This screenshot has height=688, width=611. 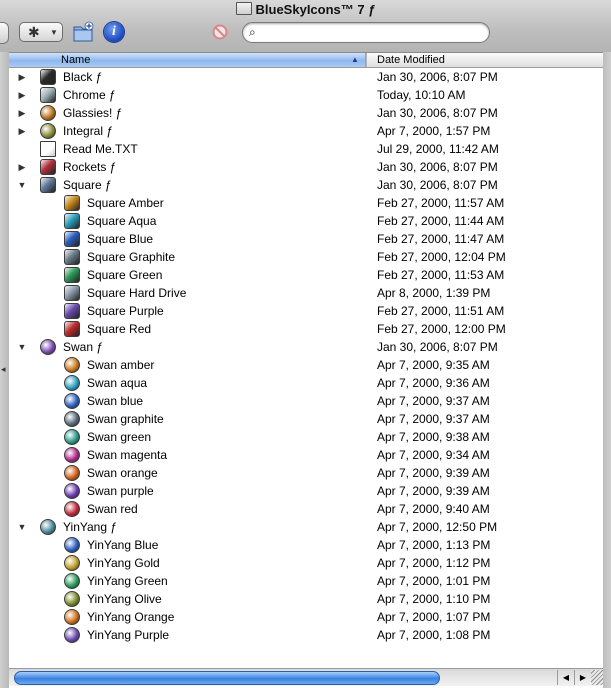 What do you see at coordinates (306, 419) in the screenshot?
I see `list-item: Swan graphite Apr 7, 2000, 9:37 AM` at bounding box center [306, 419].